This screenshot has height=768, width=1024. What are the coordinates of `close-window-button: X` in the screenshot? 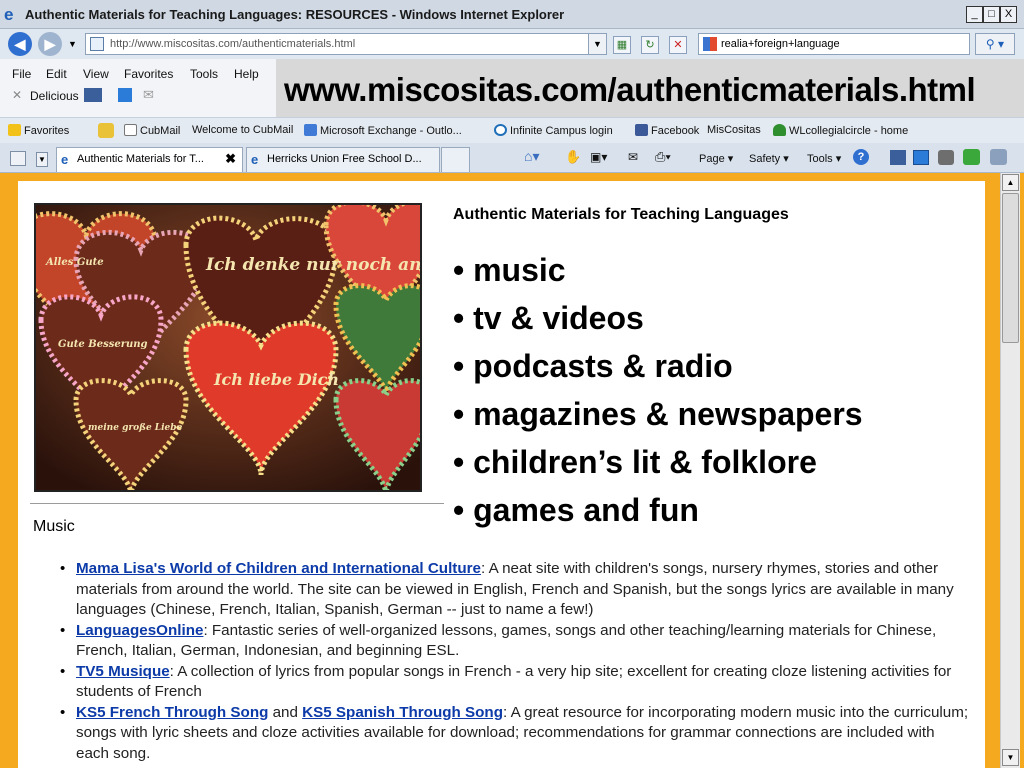 It's located at (1008, 14).